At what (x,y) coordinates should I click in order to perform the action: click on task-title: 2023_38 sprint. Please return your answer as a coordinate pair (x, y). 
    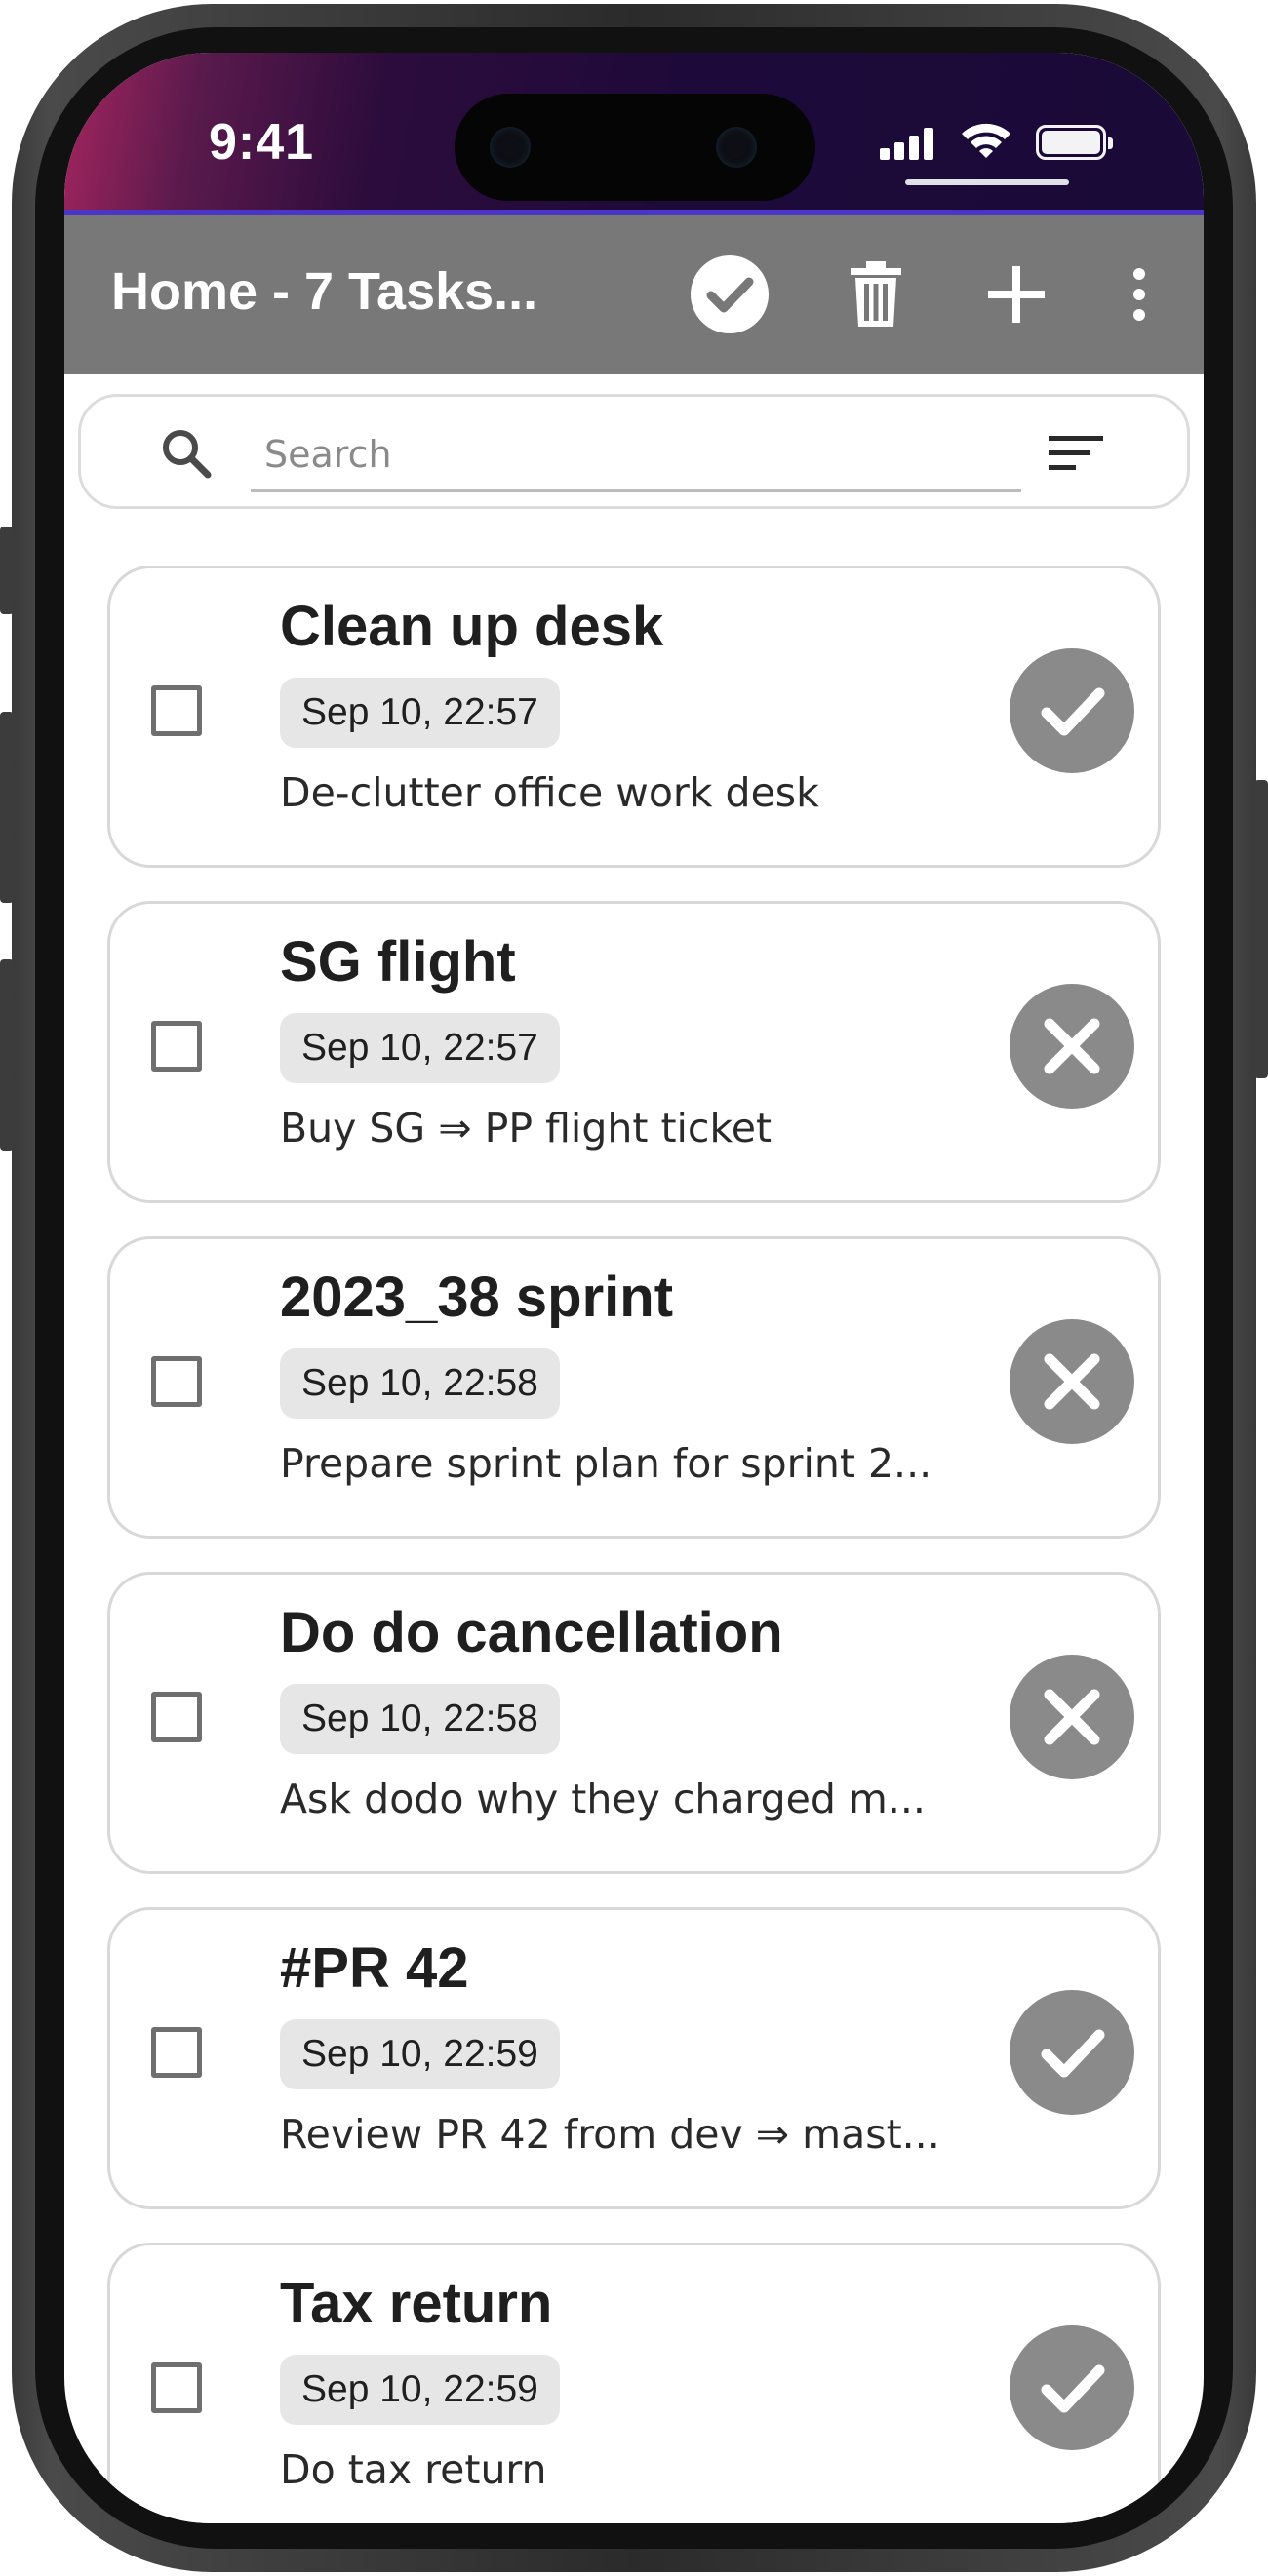
    Looking at the image, I should click on (477, 1297).